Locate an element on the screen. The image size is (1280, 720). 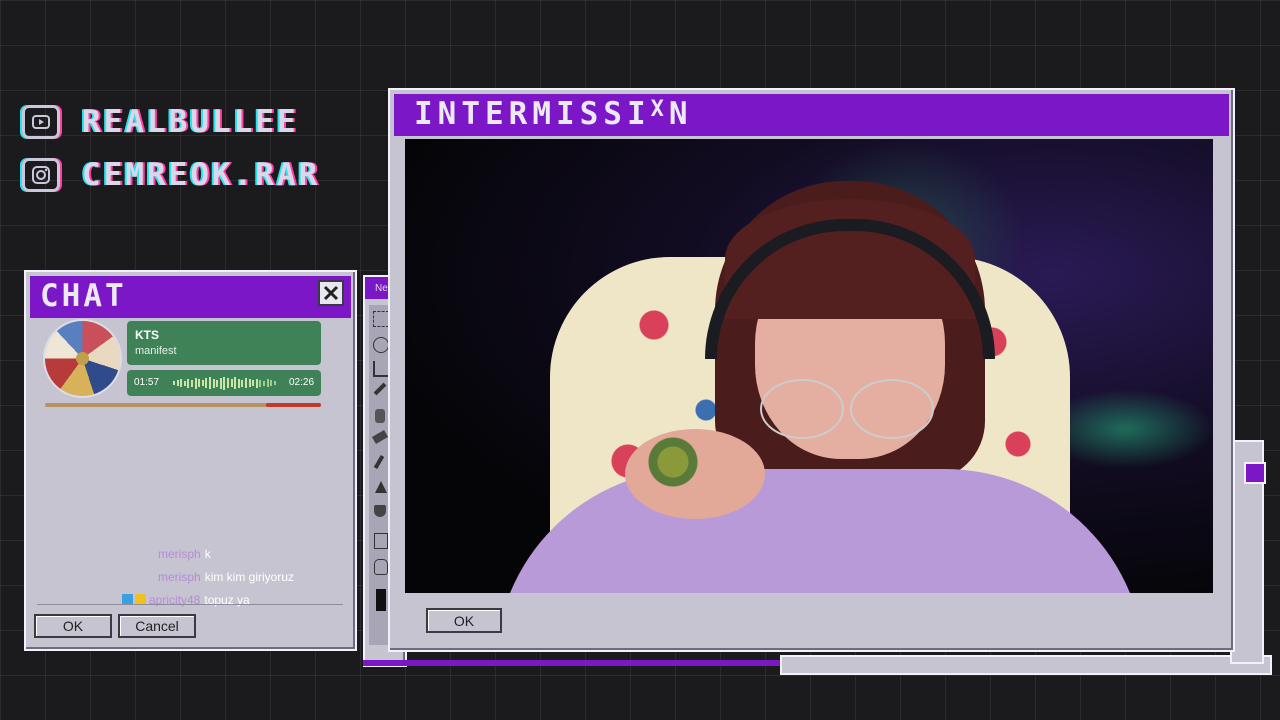
song-player-bar: 01:57 02:26 is located at coordinates (224, 383).